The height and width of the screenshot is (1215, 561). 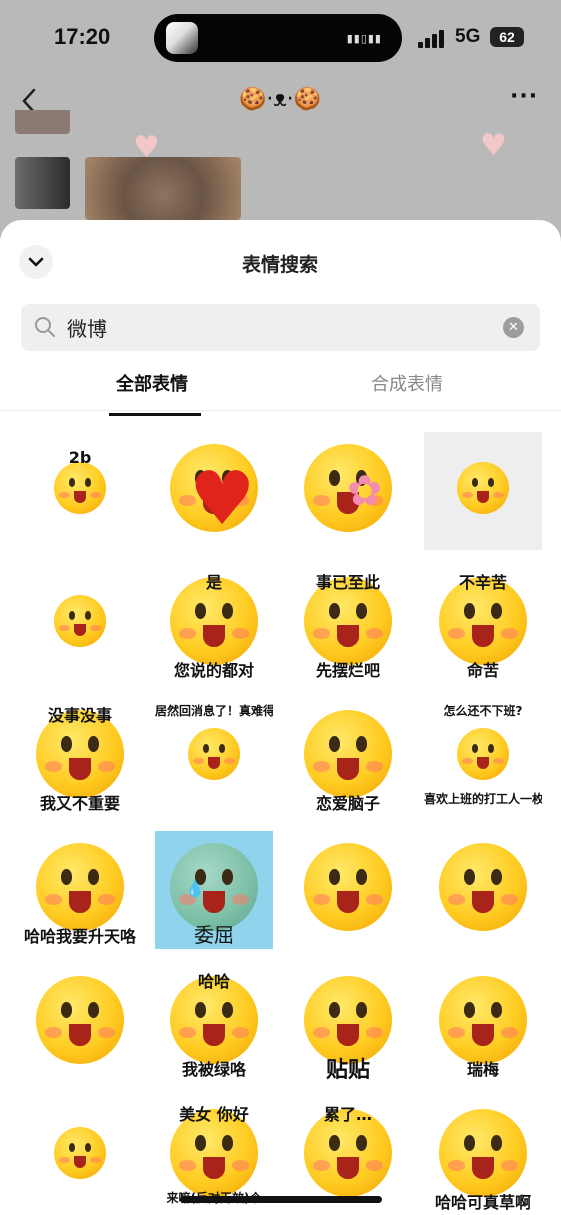 I want to click on sticker-item: 瑞梅, so click(x=483, y=1023).